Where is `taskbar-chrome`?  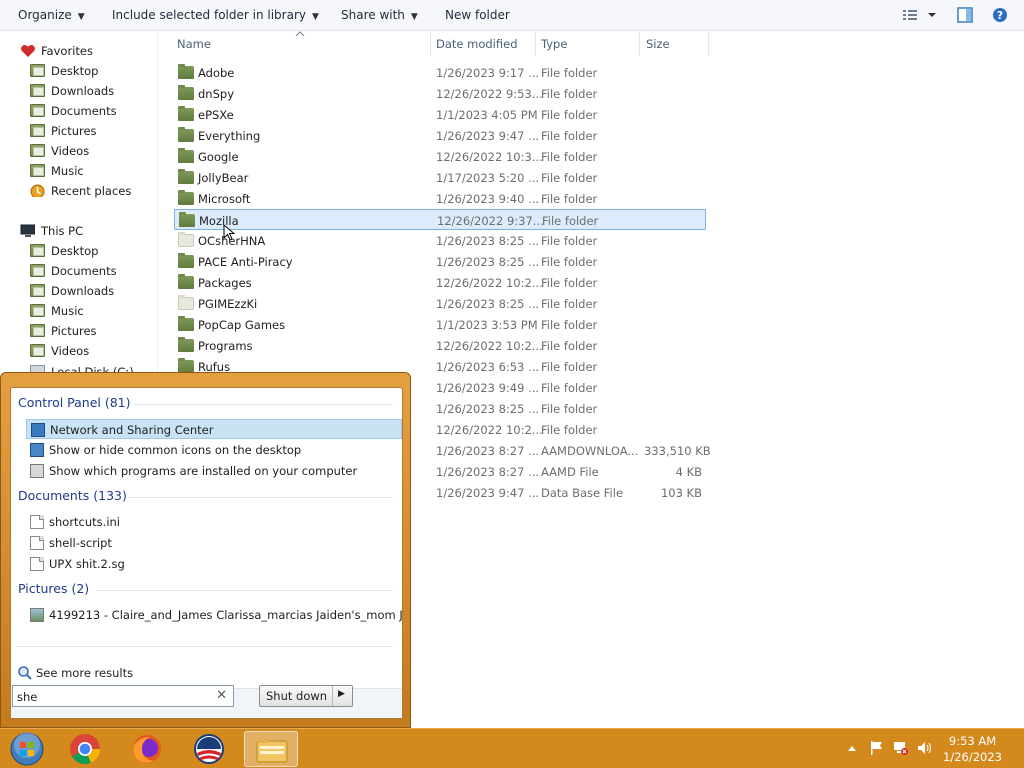 taskbar-chrome is located at coordinates (85, 749).